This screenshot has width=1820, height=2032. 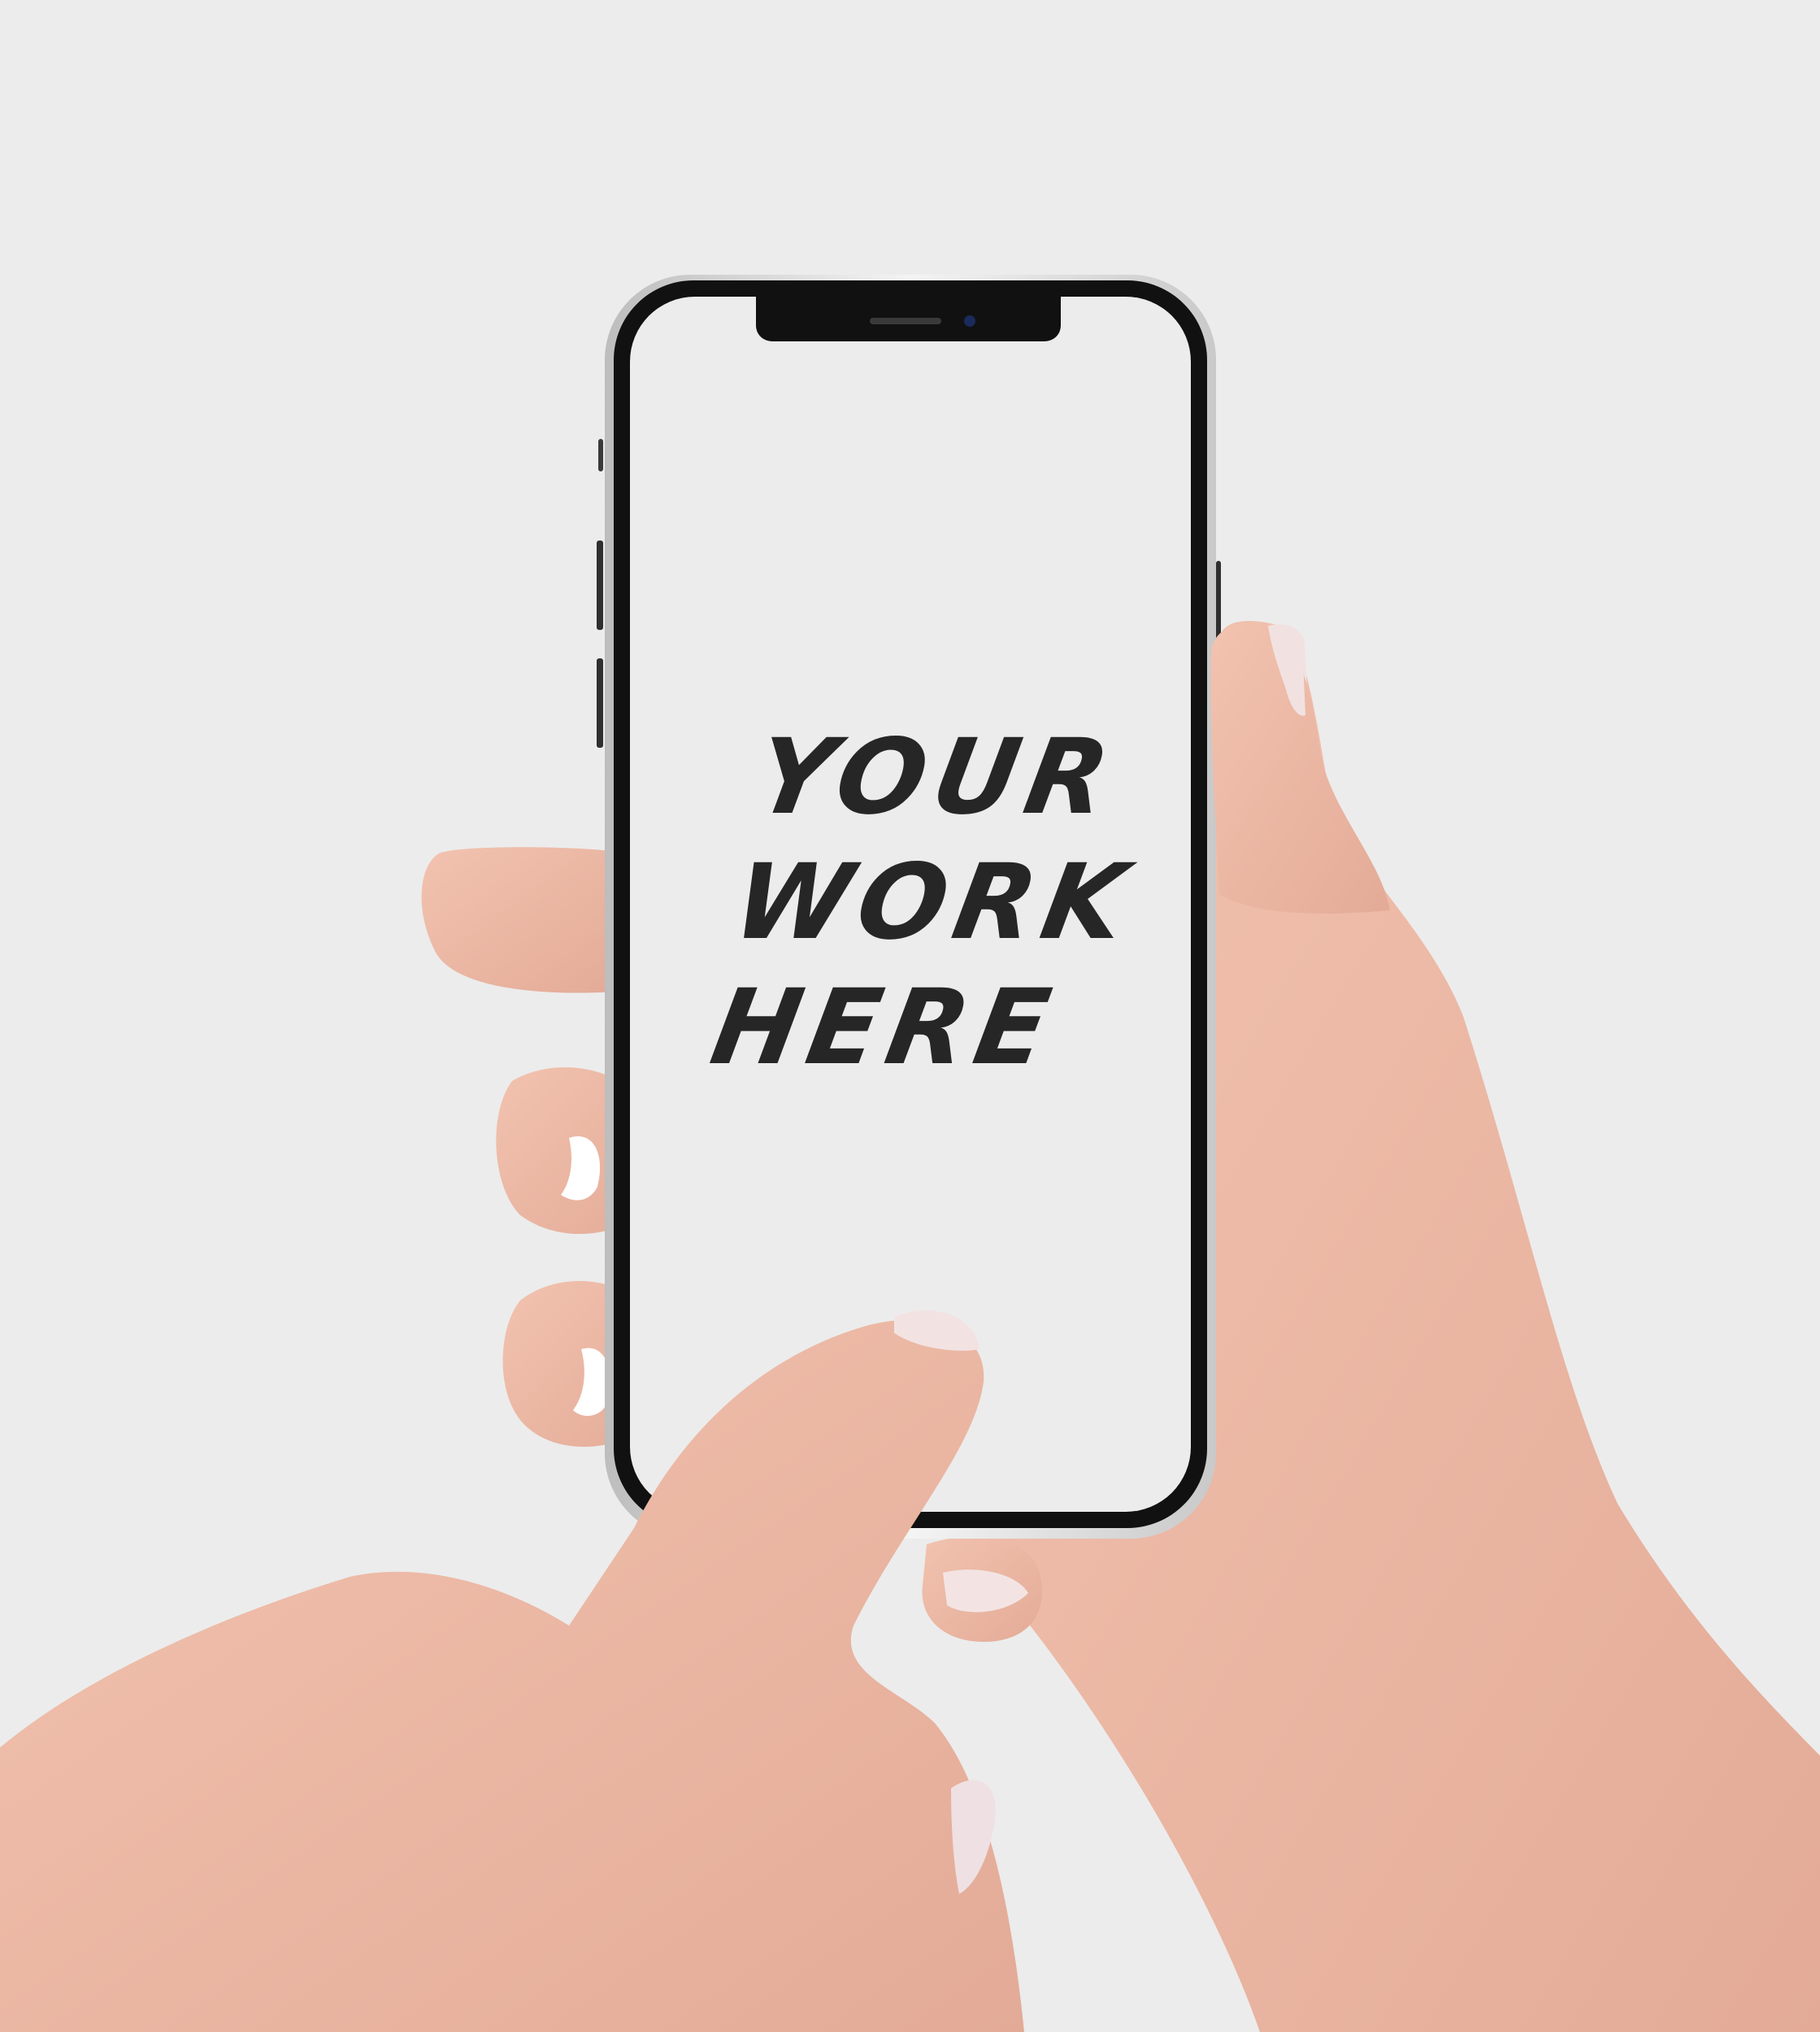 I want to click on placeholder-line-3: HERE, so click(x=884, y=1027).